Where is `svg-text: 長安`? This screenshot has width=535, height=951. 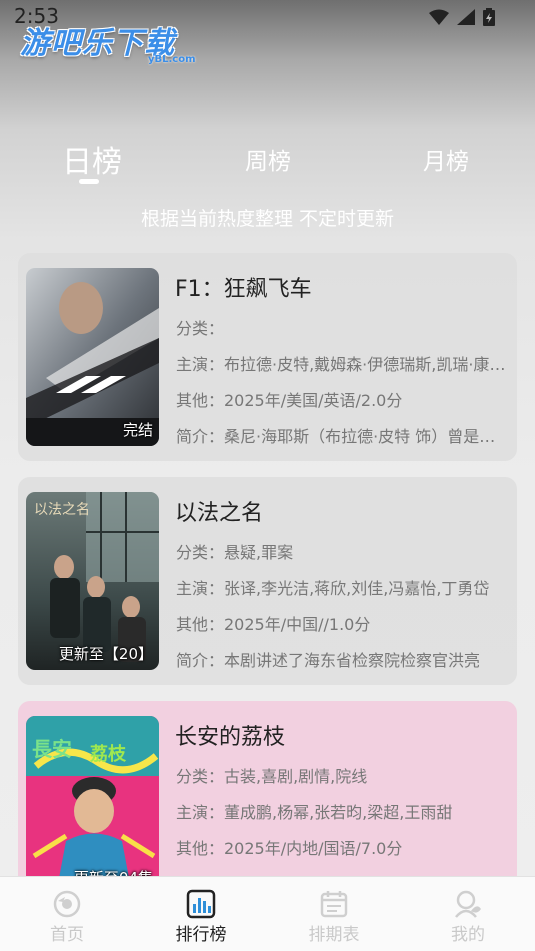 svg-text: 長安 is located at coordinates (52, 749).